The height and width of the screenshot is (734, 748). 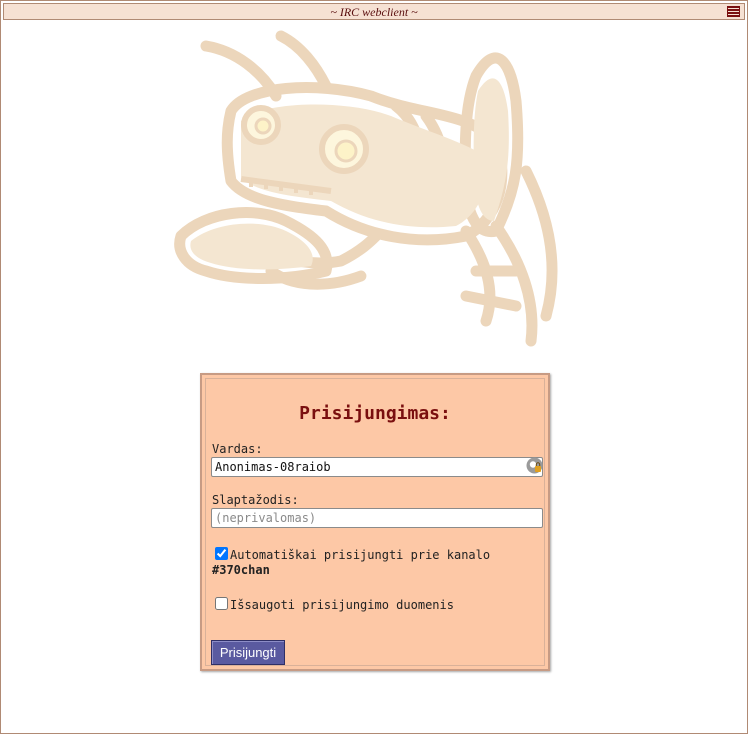 What do you see at coordinates (248, 652) in the screenshot?
I see `connect-button: Prisijungti` at bounding box center [248, 652].